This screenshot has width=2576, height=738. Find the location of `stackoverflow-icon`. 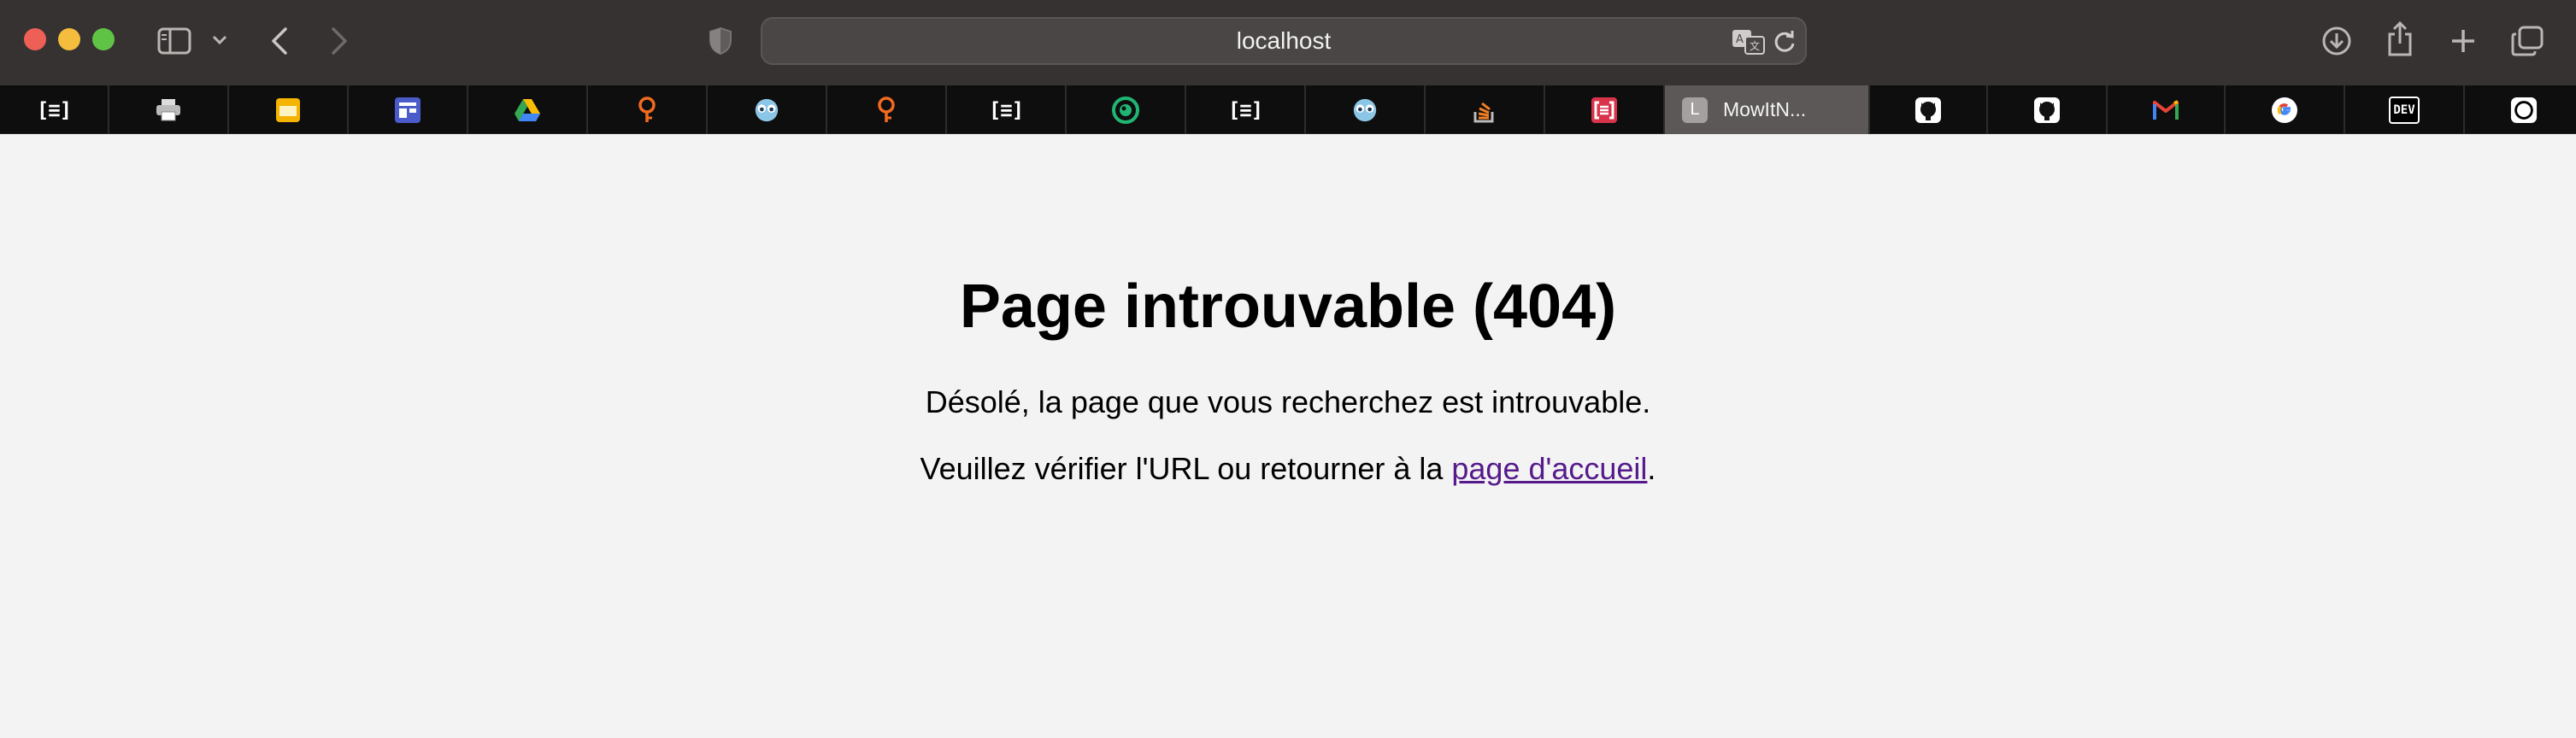

stackoverflow-icon is located at coordinates (1484, 110).